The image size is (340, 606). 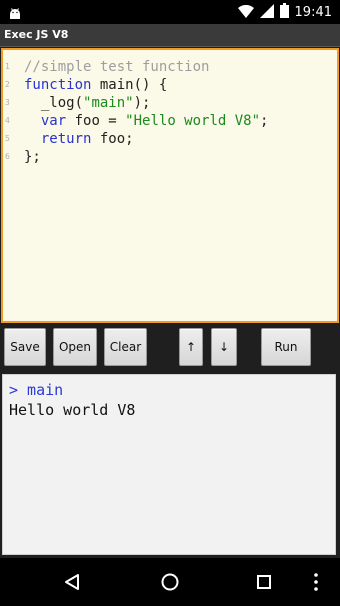 What do you see at coordinates (286, 347) in the screenshot?
I see `run-button: Run` at bounding box center [286, 347].